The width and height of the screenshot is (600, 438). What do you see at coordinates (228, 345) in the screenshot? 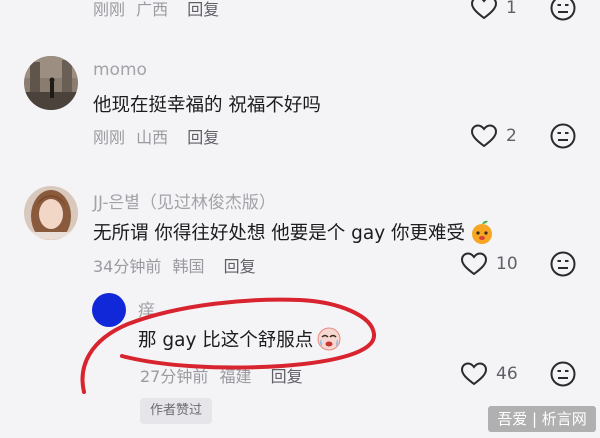
I see `annotation-circle` at bounding box center [228, 345].